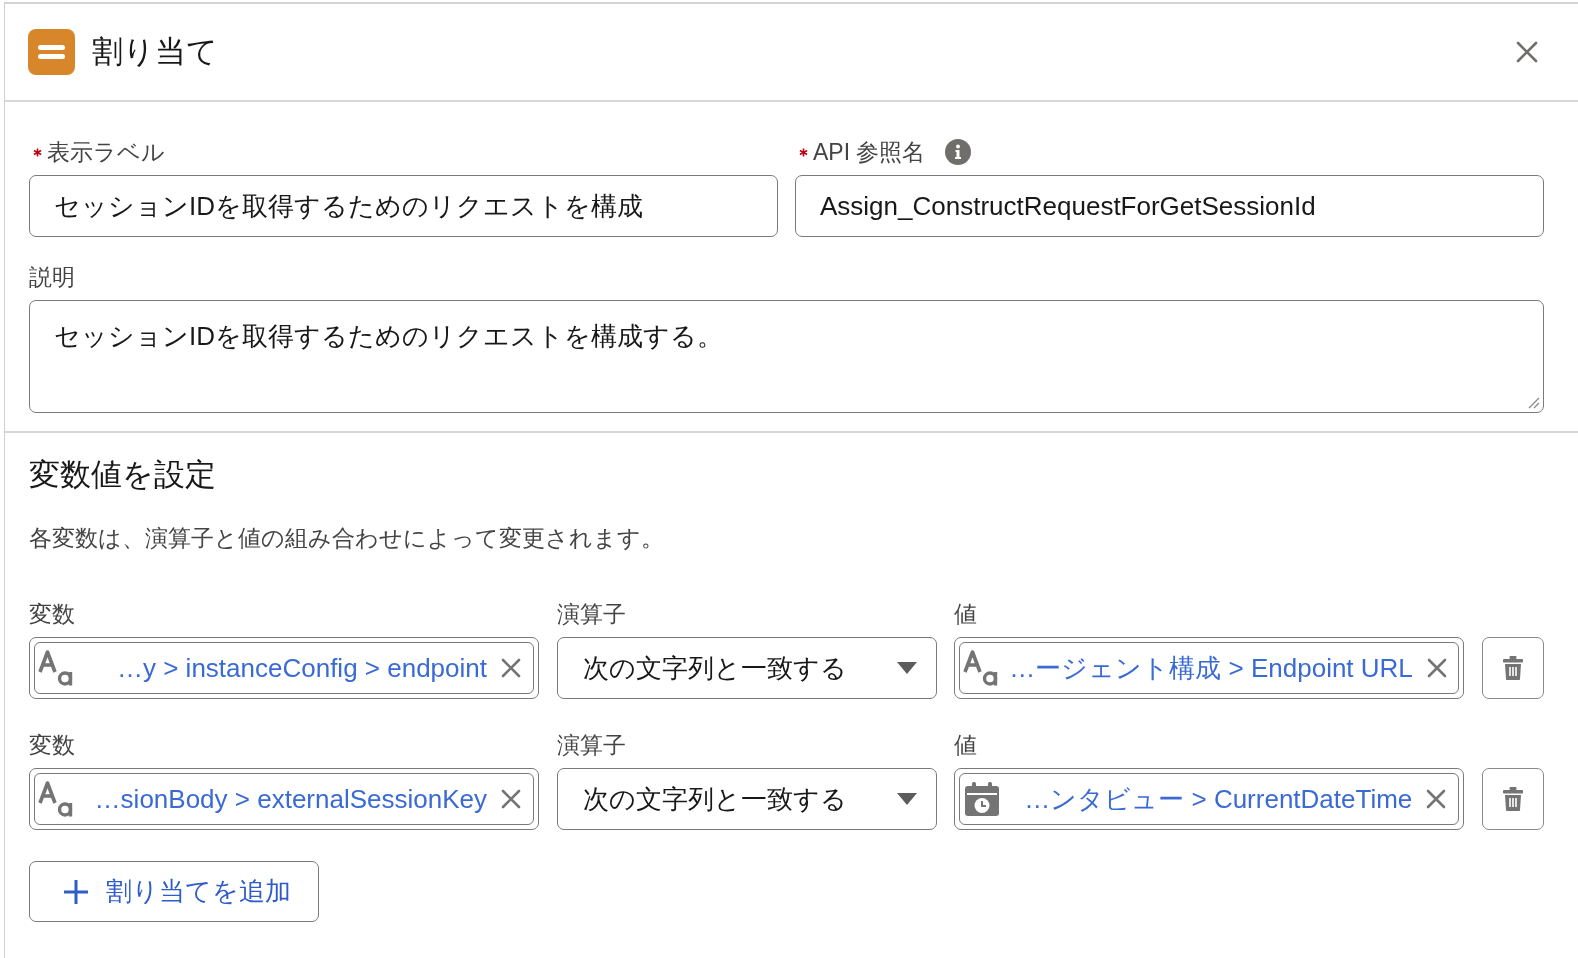 This screenshot has width=1578, height=958. I want to click on section-heading: 変数値を設定, so click(123, 475).